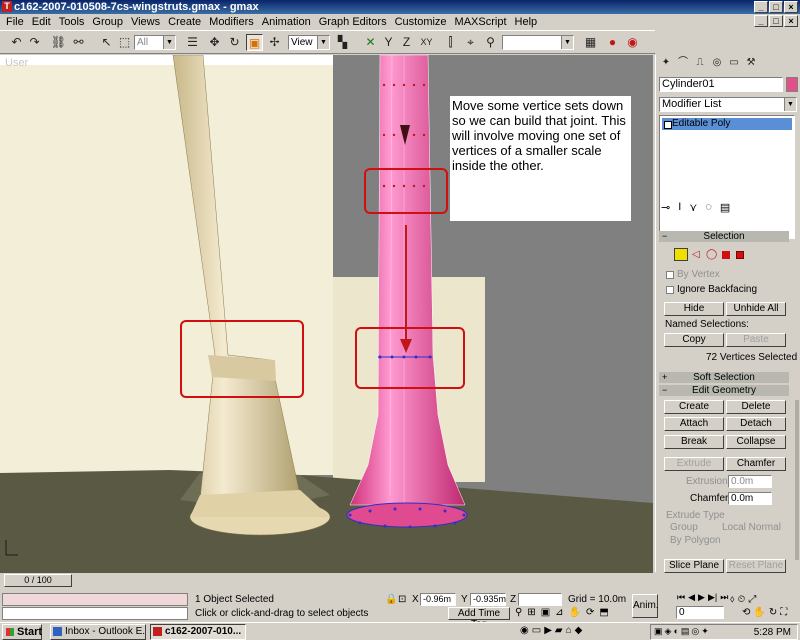 The image size is (800, 640). I want to click on network-icon: ▣, so click(658, 631).